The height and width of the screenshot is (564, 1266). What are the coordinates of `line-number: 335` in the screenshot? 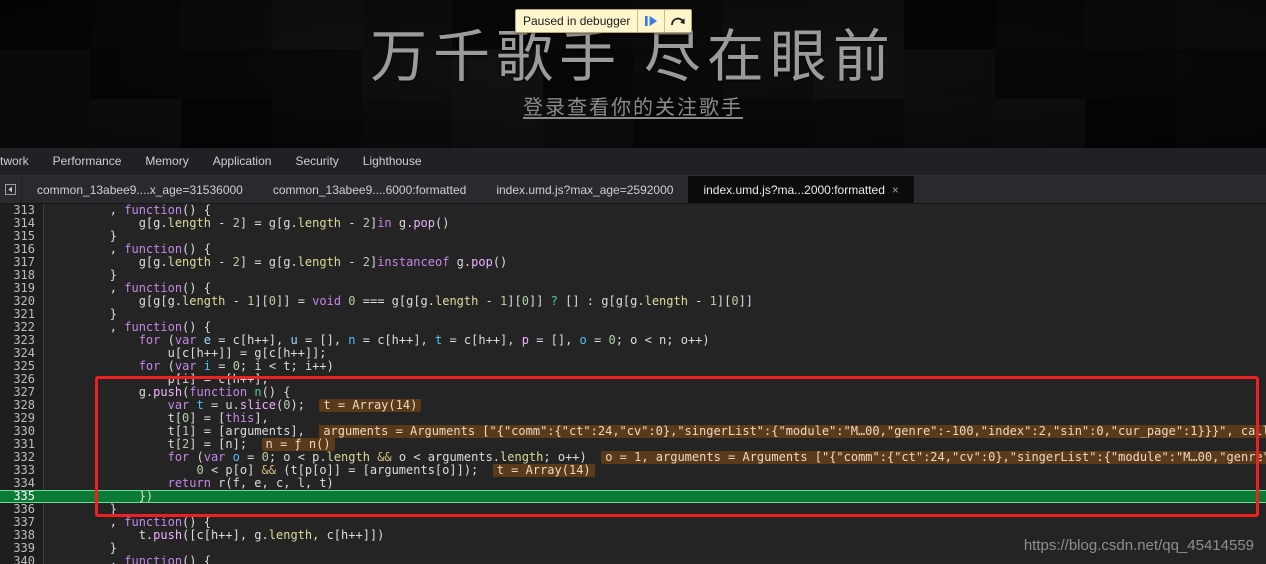 It's located at (22, 496).